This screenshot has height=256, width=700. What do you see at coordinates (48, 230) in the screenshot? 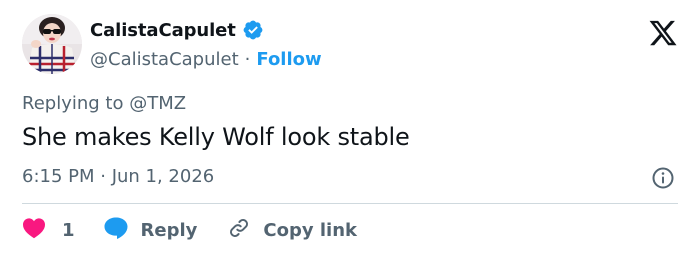
I see `like-button: 1` at bounding box center [48, 230].